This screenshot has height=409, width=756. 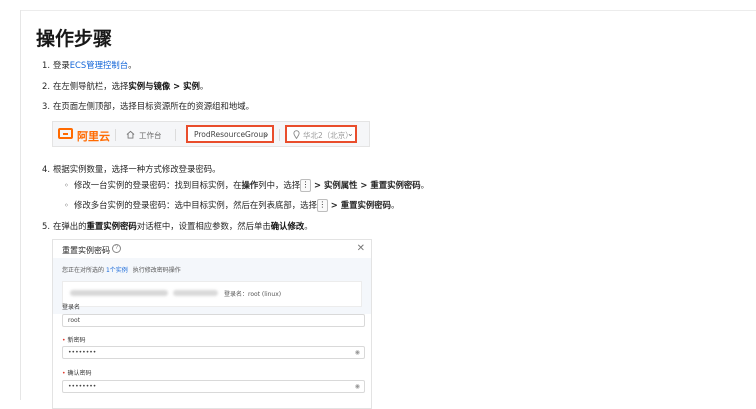 I want to click on new-password-field: •••••••• ◉, so click(x=213, y=352).